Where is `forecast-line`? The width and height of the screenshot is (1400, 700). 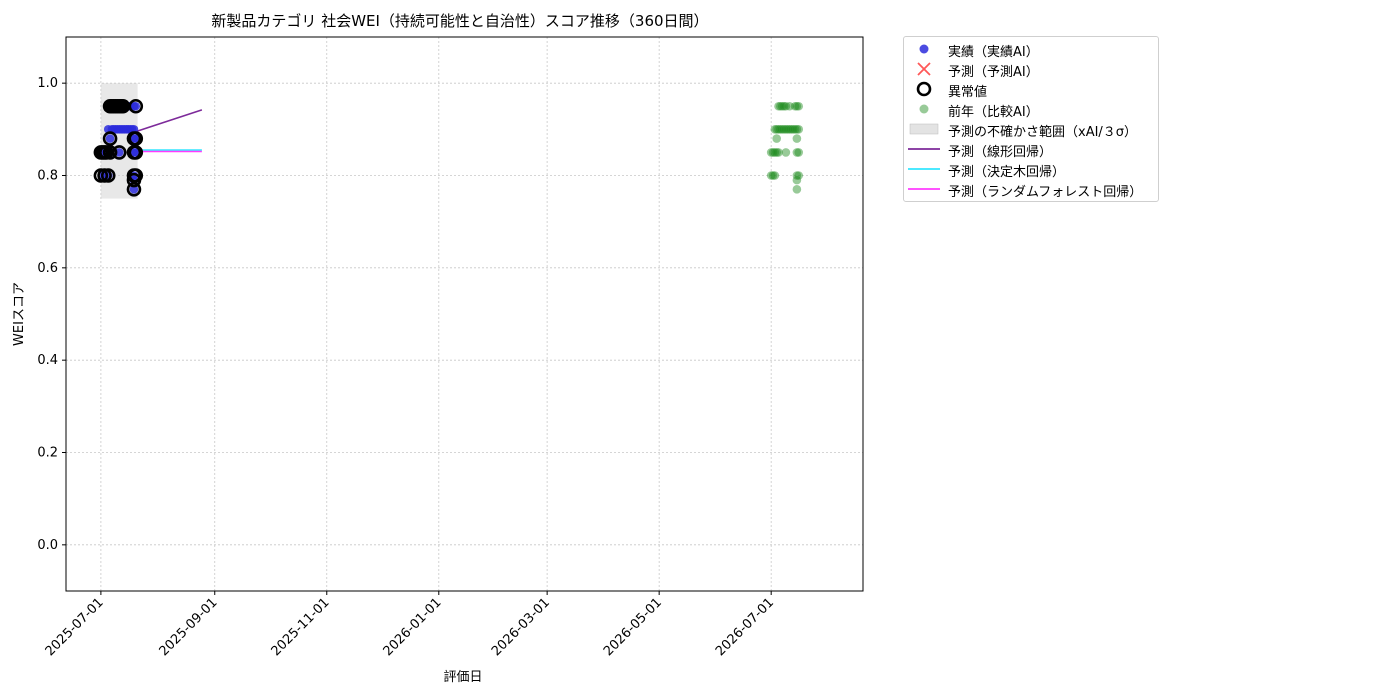 forecast-line is located at coordinates (169, 121).